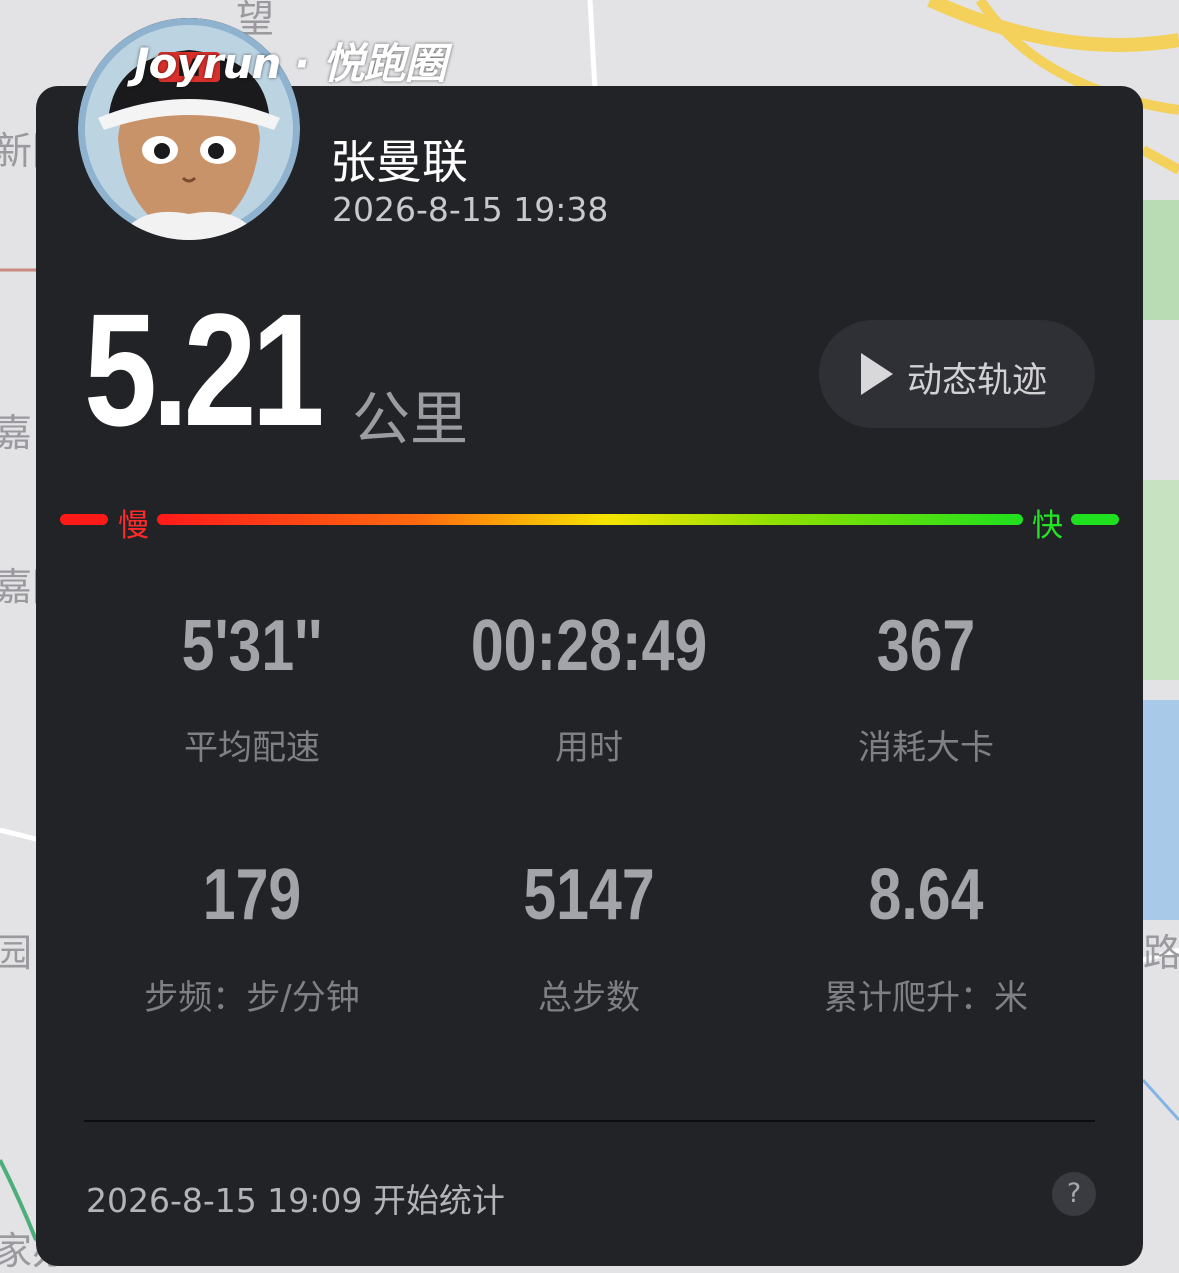  I want to click on post-time: 2026-8-15 19:38, so click(470, 209).